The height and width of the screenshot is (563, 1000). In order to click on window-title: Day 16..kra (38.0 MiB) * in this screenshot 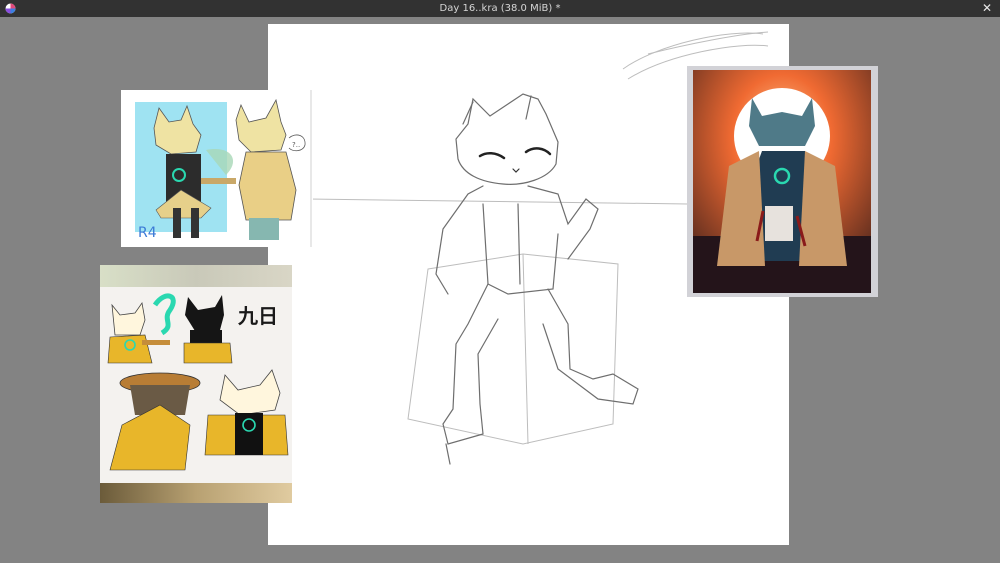, I will do `click(500, 8)`.